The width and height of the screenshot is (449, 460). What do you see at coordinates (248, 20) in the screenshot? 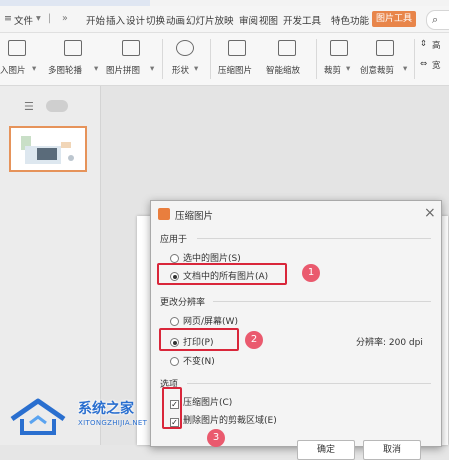
I see `menu-review: 审阅` at bounding box center [248, 20].